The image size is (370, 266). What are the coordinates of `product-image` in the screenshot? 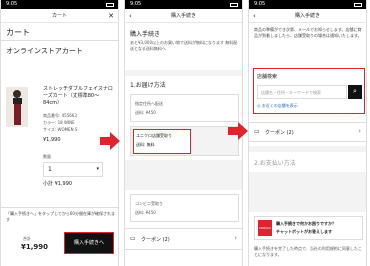 It's located at (17, 107).